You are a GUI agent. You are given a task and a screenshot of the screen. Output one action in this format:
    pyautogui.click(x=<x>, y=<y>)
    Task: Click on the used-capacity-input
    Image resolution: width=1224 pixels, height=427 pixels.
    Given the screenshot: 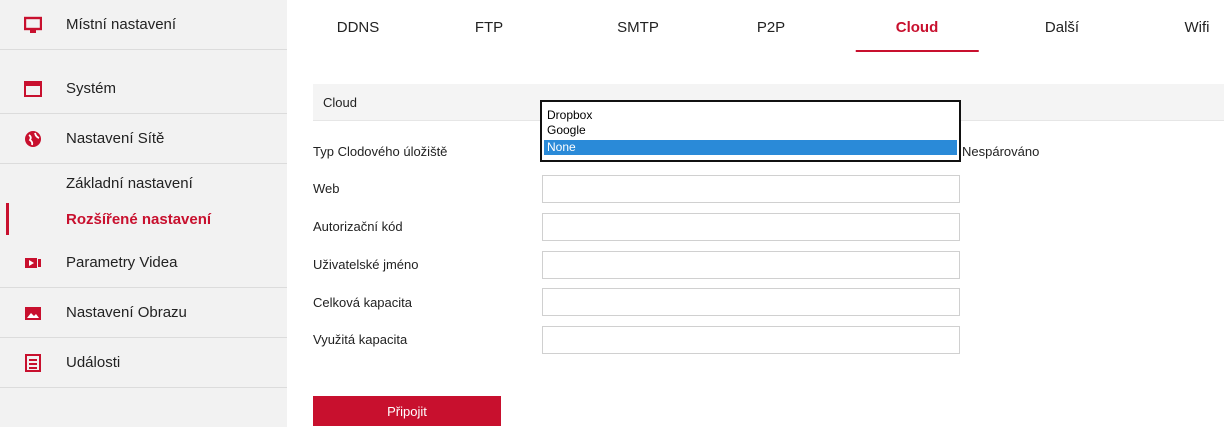 What is the action you would take?
    pyautogui.click(x=751, y=340)
    